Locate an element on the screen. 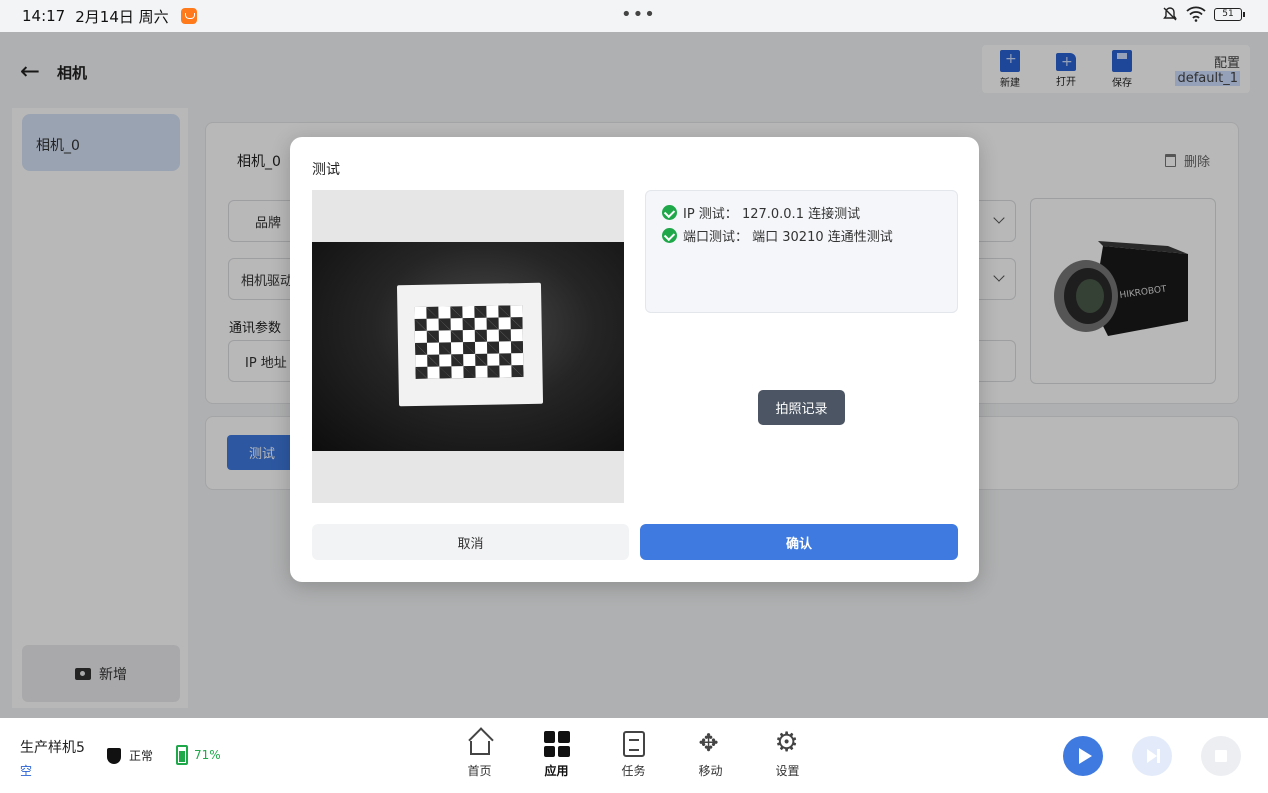 The image size is (1268, 793). log-text: 端口测试： 端口 30210 连通性测试 is located at coordinates (788, 237).